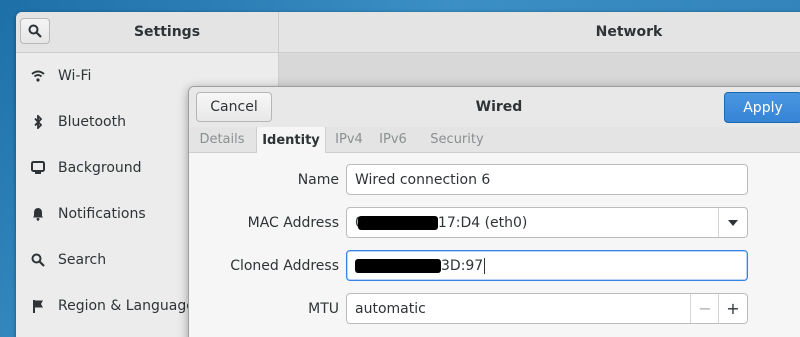 The image size is (800, 337). Describe the element at coordinates (349, 139) in the screenshot. I see `tab-ipv4: IPv4` at that location.